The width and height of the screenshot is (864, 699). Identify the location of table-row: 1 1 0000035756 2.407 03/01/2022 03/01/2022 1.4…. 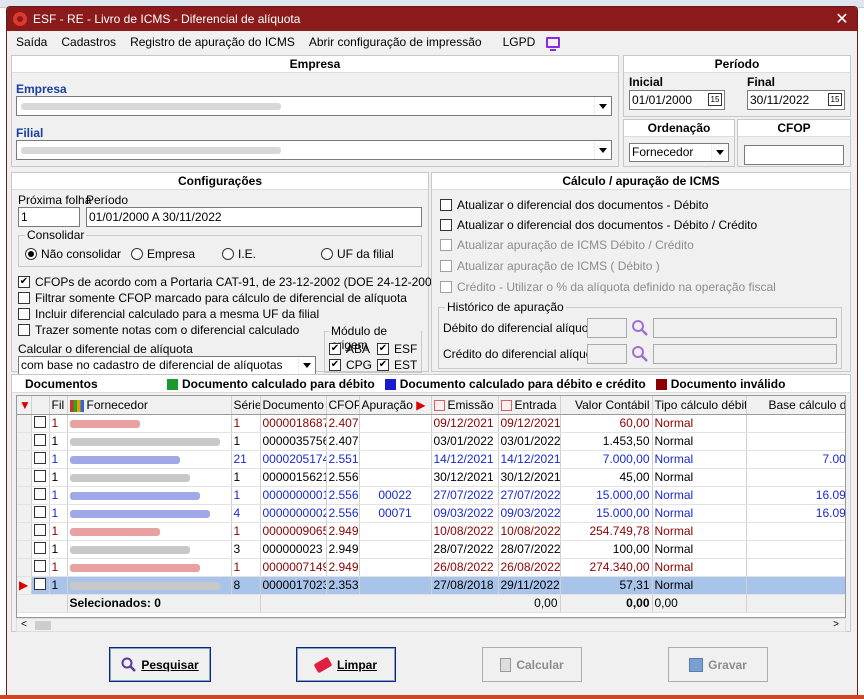
(431, 441).